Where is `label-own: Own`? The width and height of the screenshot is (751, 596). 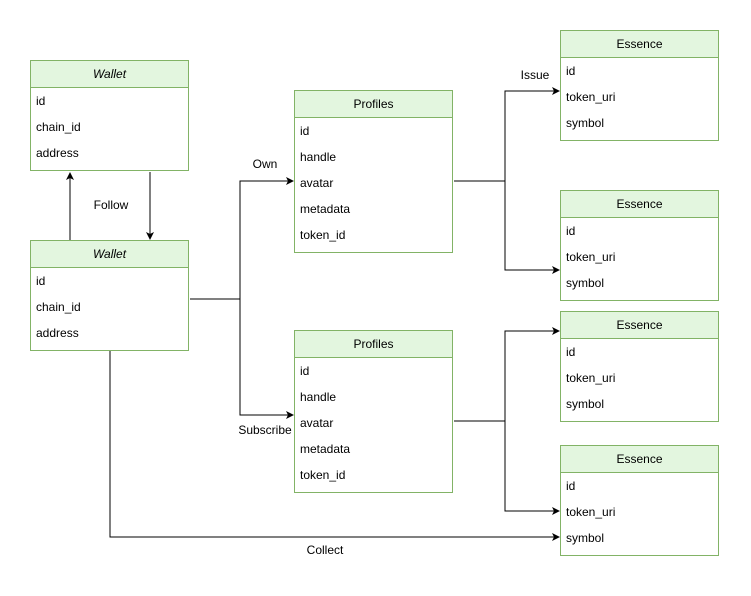
label-own: Own is located at coordinates (265, 164).